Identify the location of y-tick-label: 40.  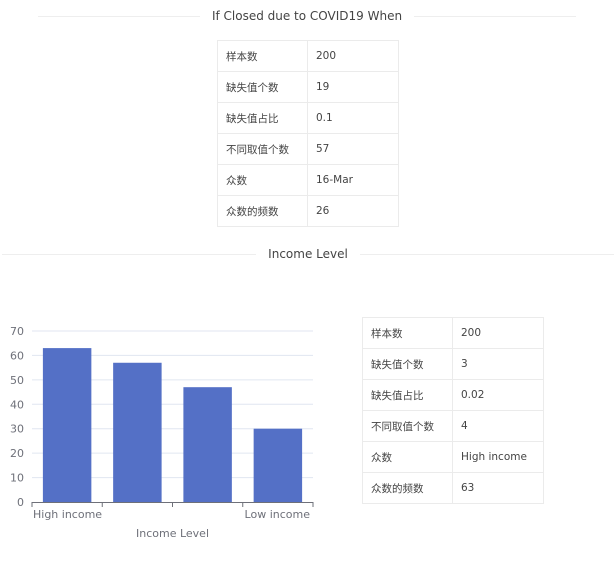
(17, 404).